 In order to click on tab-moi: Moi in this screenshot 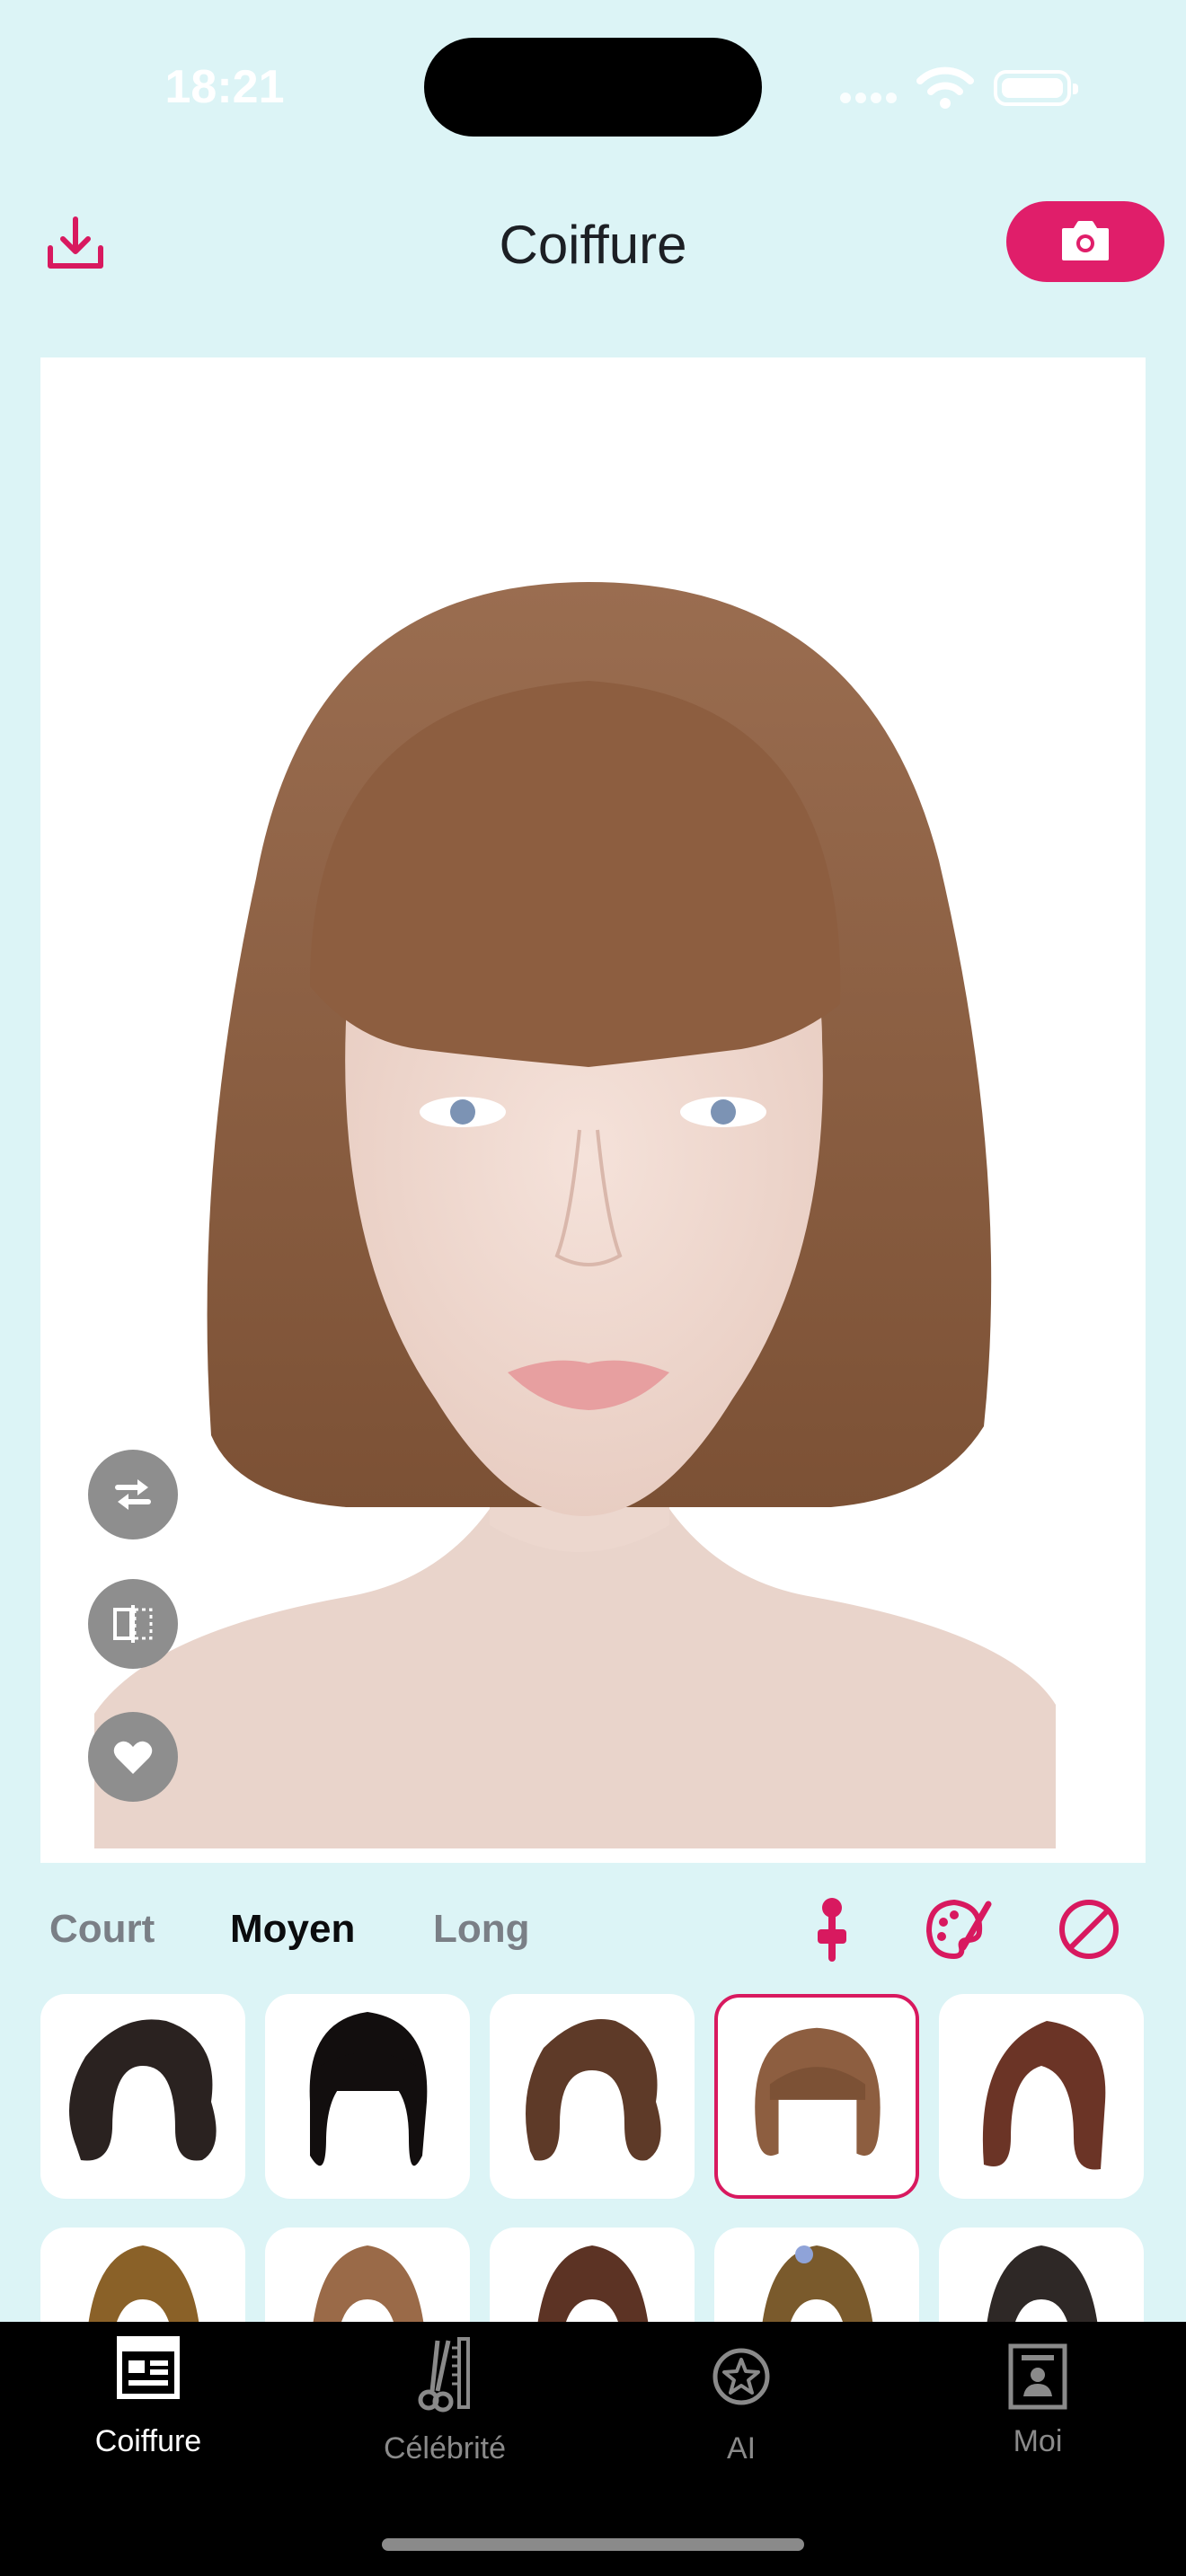, I will do `click(1038, 2407)`.